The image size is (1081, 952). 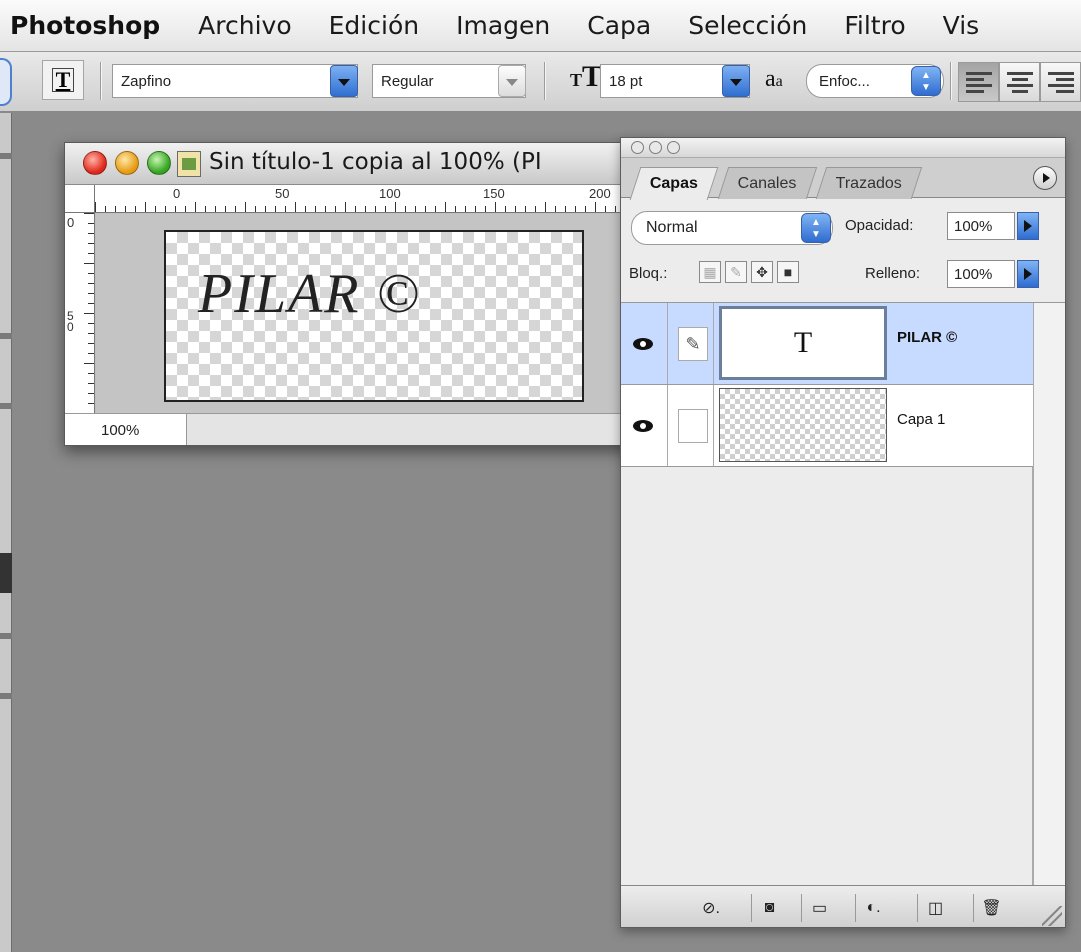 I want to click on tab-trazados: Trazados, so click(x=869, y=183).